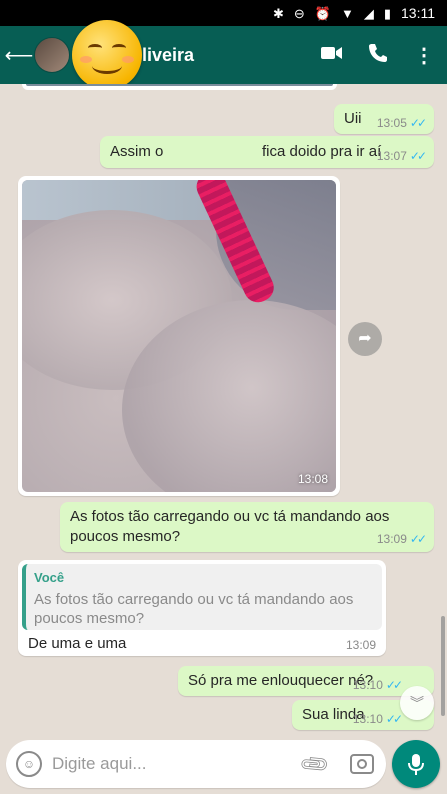  I want to click on message-text: Só pra me enlouquecer né?, so click(281, 680).